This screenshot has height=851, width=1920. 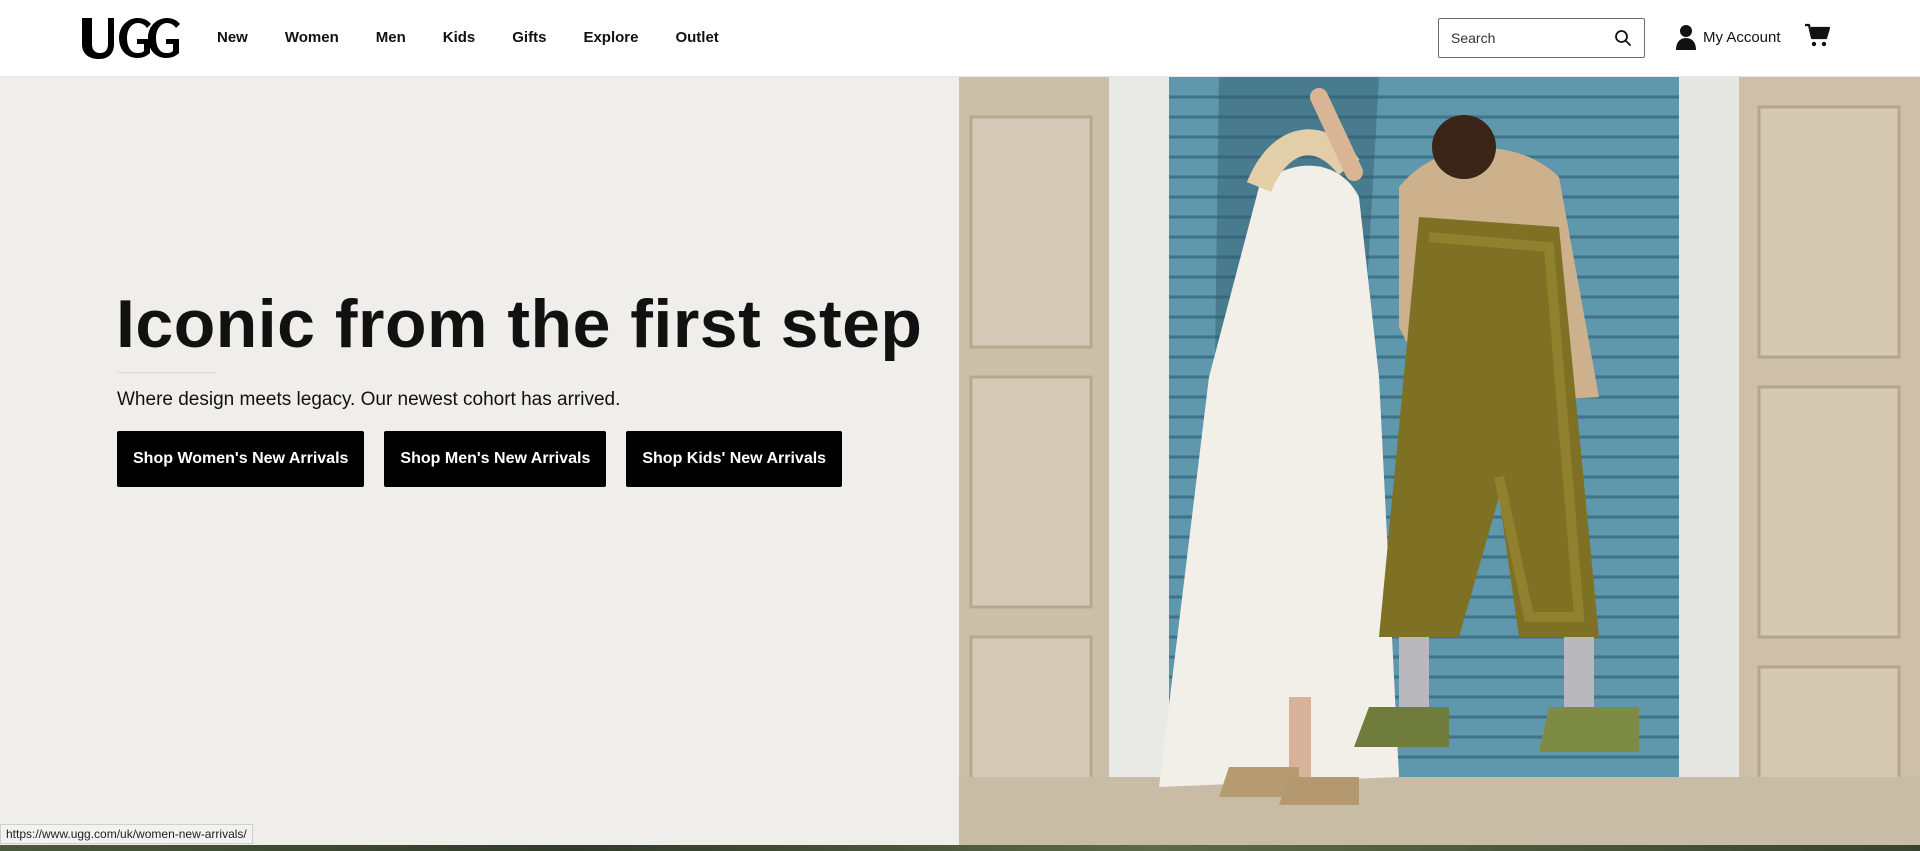 What do you see at coordinates (167, 372) in the screenshot?
I see `hero-divider` at bounding box center [167, 372].